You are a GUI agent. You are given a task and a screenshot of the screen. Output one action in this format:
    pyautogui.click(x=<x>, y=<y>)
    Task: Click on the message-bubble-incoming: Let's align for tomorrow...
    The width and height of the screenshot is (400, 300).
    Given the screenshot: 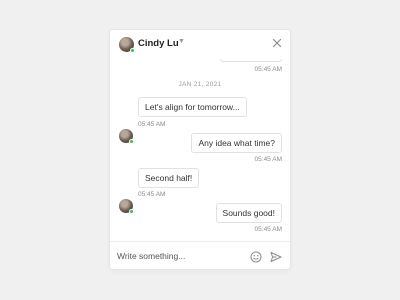 What is the action you would take?
    pyautogui.click(x=192, y=107)
    